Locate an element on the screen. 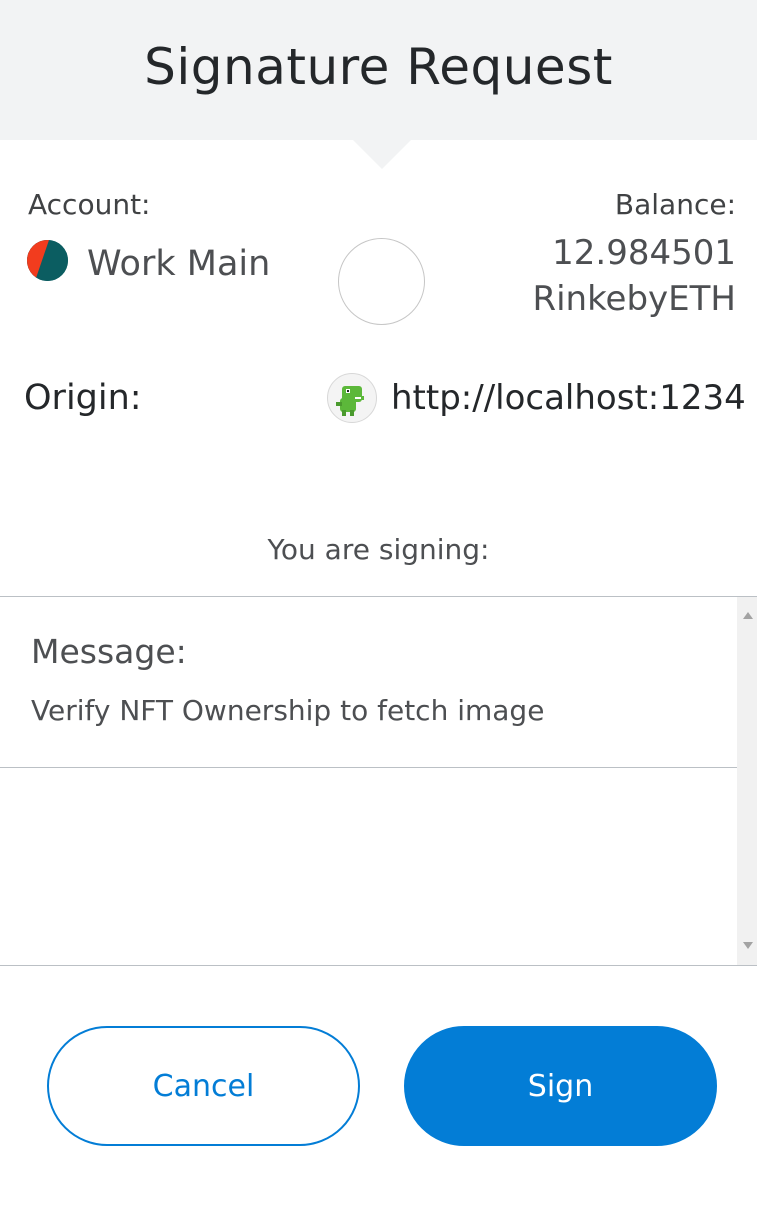  sign-button: Sign is located at coordinates (560, 1086).